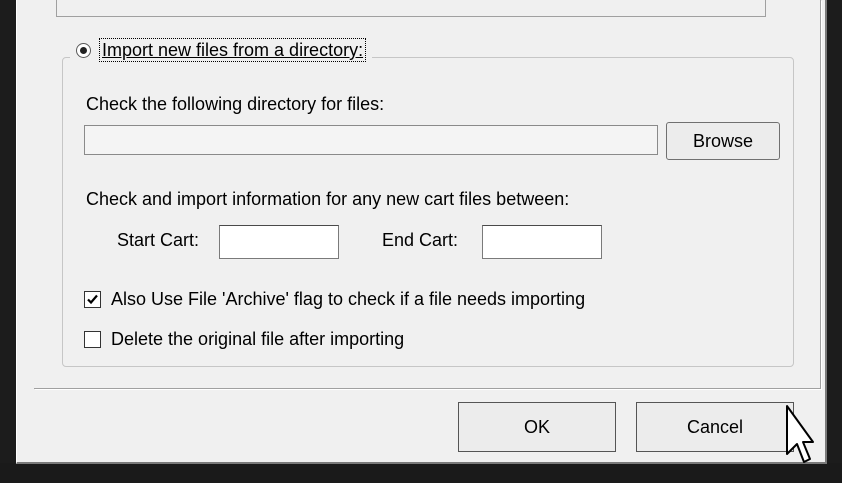 This screenshot has height=483, width=842. I want to click on import-directory-radio-option: Import new files from a directory:, so click(221, 50).